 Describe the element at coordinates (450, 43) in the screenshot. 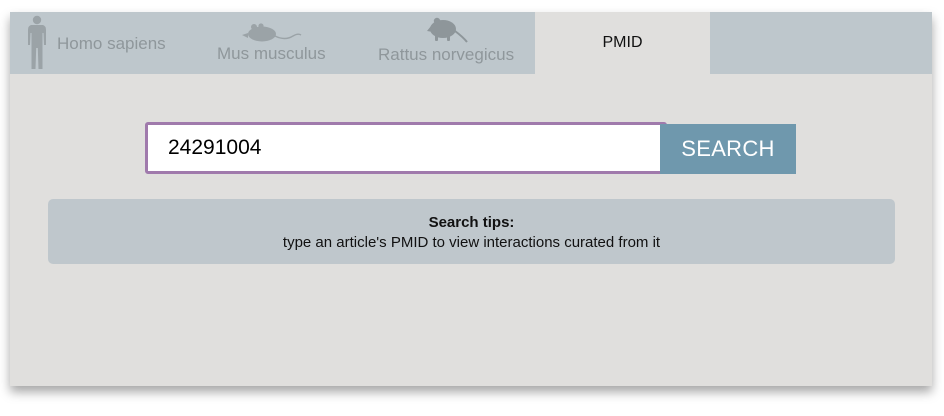

I see `tab-rattus-norvegicus: Rattus norvegicus` at that location.